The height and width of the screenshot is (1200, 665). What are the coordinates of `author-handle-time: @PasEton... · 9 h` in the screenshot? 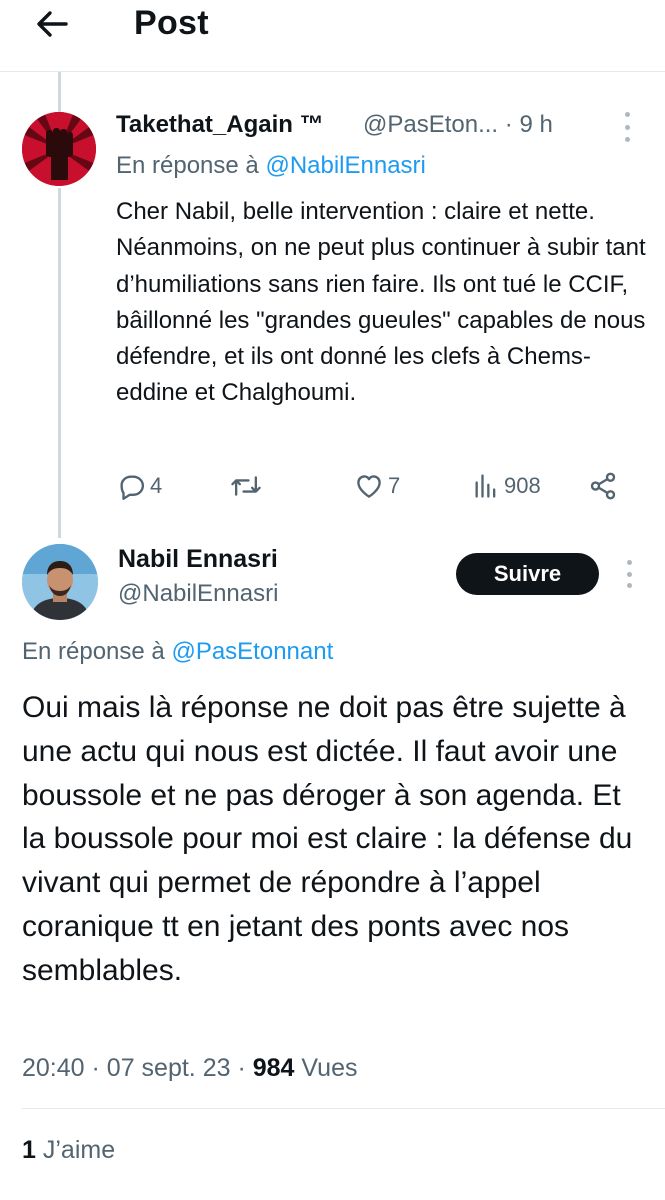 It's located at (458, 125).